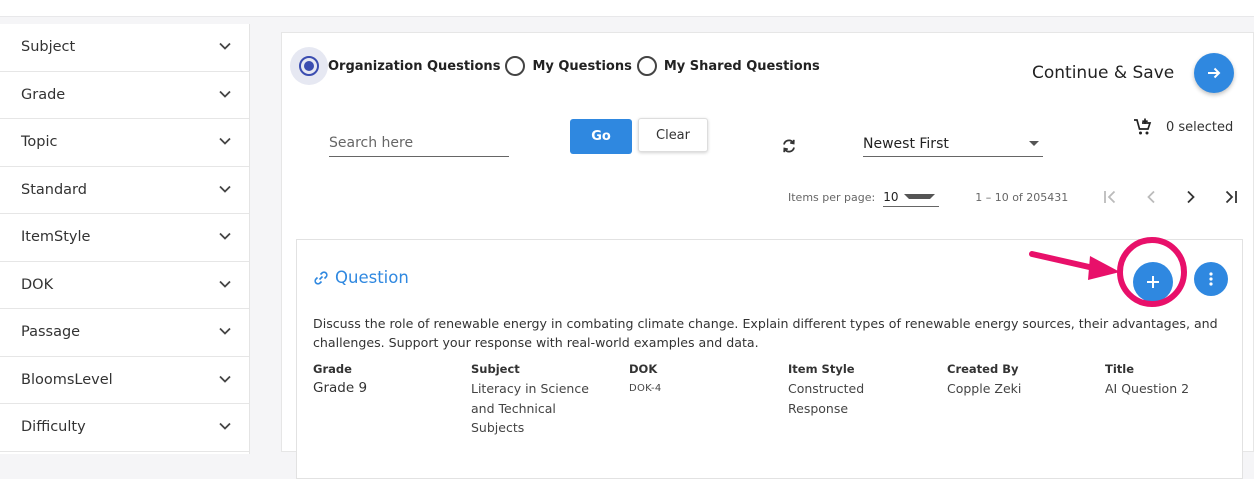 The height and width of the screenshot is (479, 1254). I want to click on filter-label: Grade, so click(43, 94).